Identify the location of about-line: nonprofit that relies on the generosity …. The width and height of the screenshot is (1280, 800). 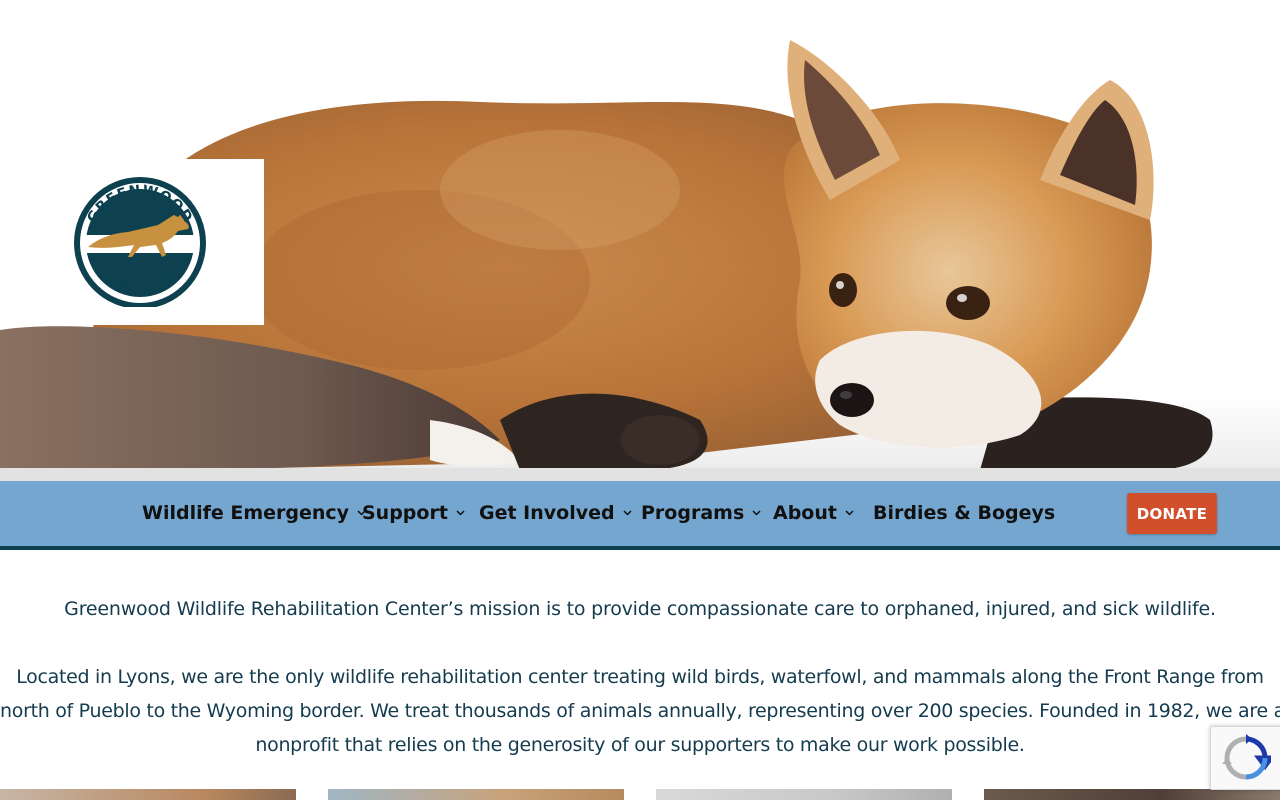
(640, 745).